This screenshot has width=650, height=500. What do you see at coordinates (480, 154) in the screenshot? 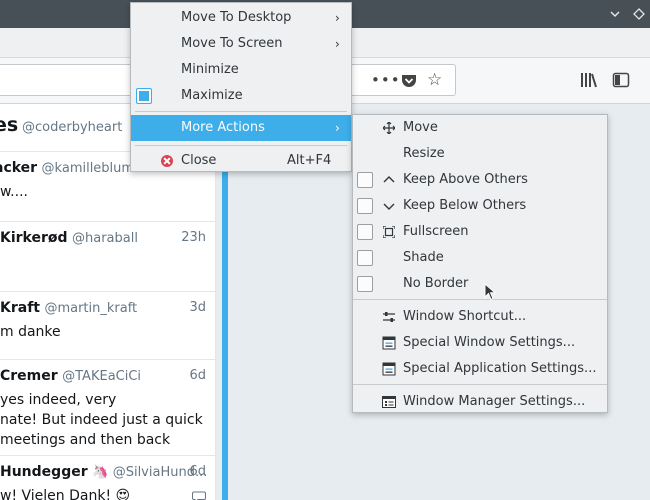
I see `menu-item-resize: Resize` at bounding box center [480, 154].